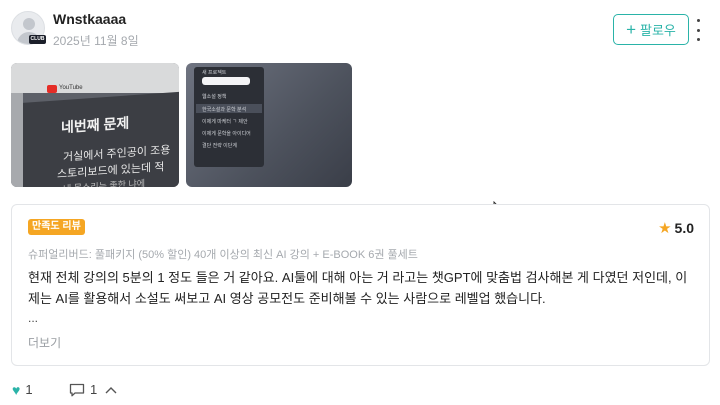 The height and width of the screenshot is (405, 720). What do you see at coordinates (631, 29) in the screenshot?
I see `plus-icon: +` at bounding box center [631, 29].